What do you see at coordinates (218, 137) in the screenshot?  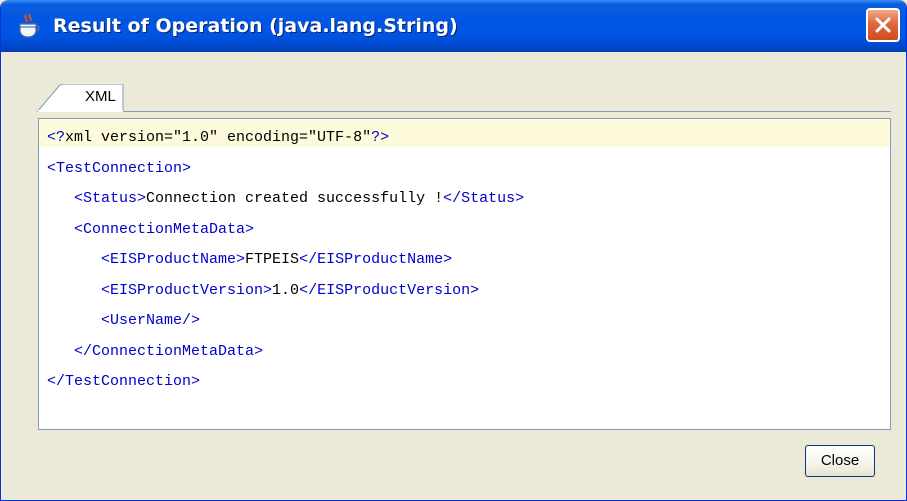 I see `xml-text-value: xml version="1.0" encoding="UTF-8"` at bounding box center [218, 137].